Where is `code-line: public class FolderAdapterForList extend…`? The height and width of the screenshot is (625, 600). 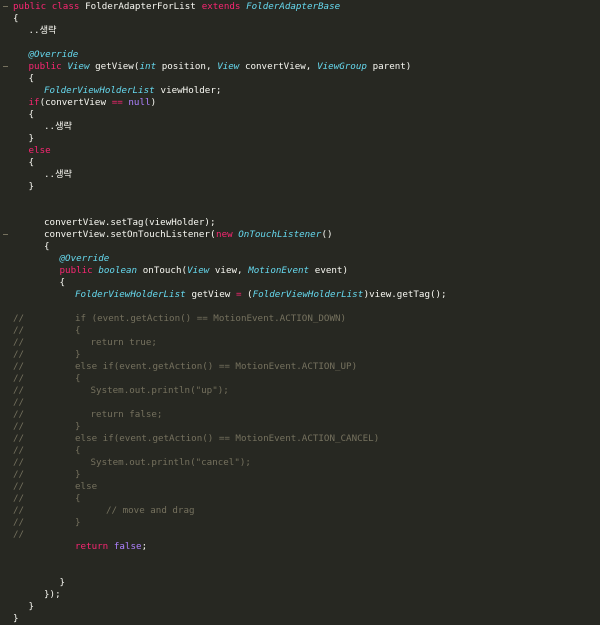
code-line: public class FolderAdapterForList extend… is located at coordinates (300, 7).